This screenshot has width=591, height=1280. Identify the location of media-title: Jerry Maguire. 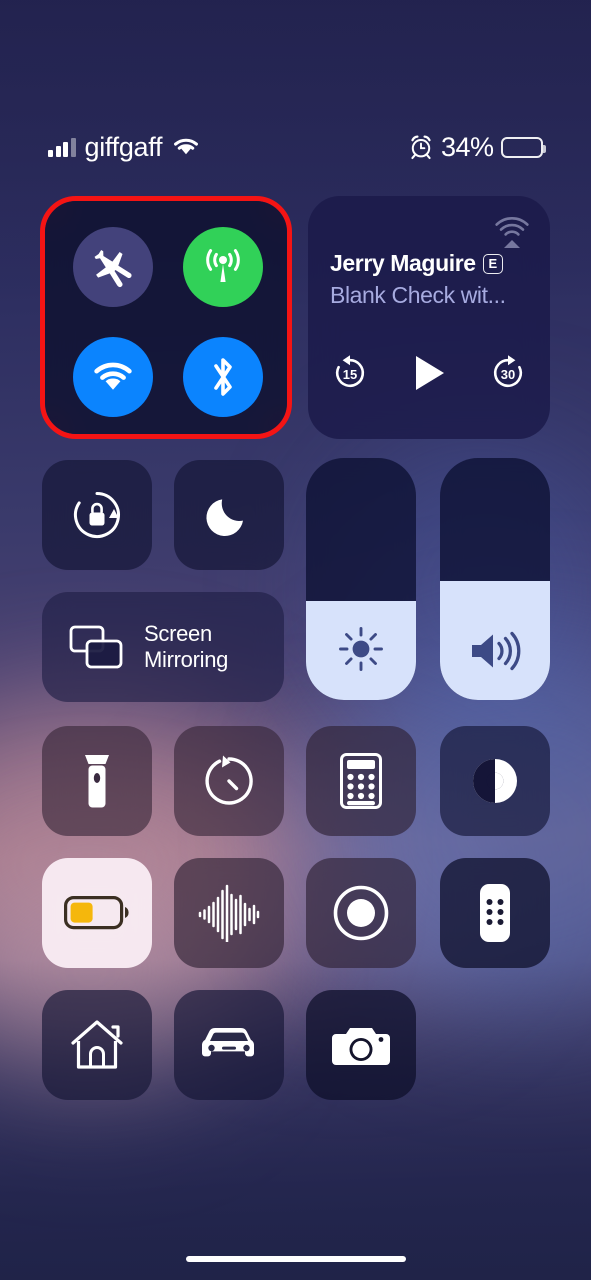
(403, 263).